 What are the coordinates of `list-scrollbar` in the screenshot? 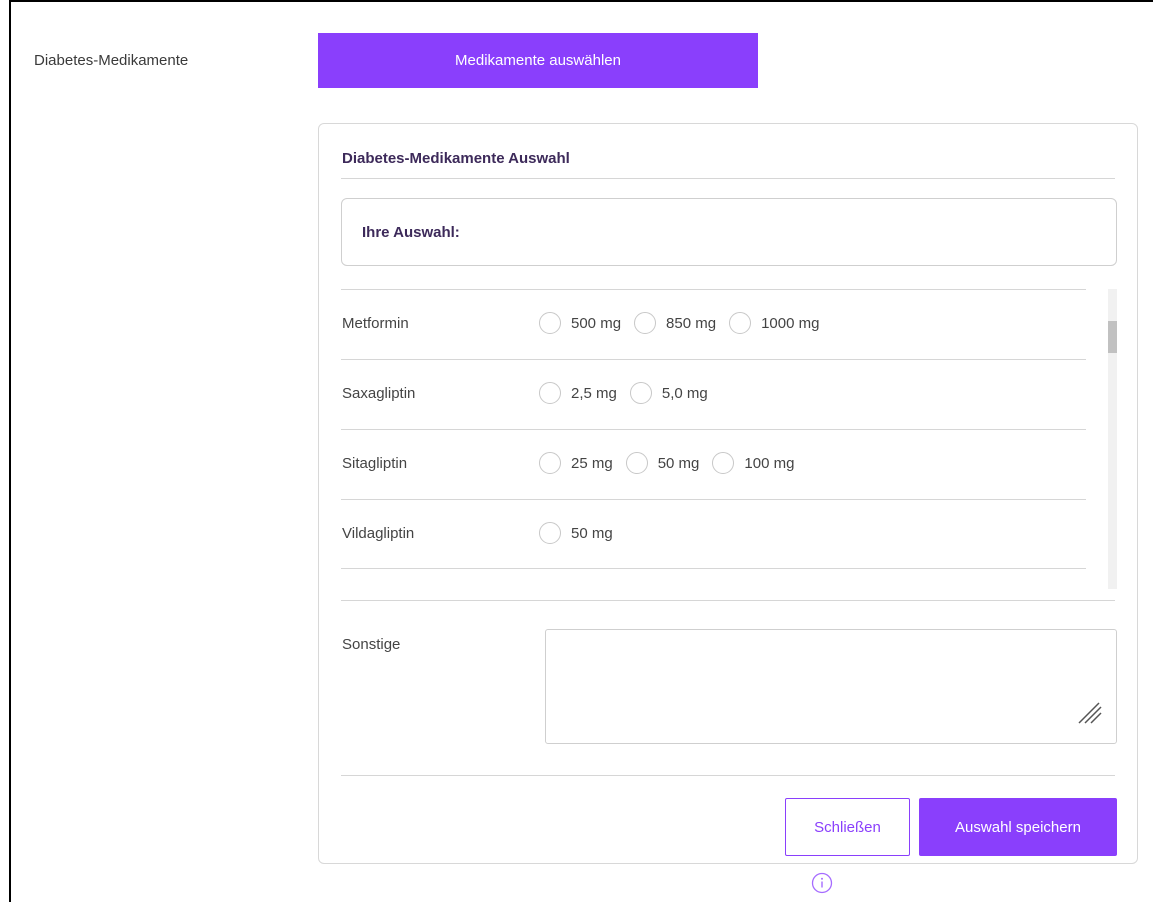 It's located at (1112, 439).